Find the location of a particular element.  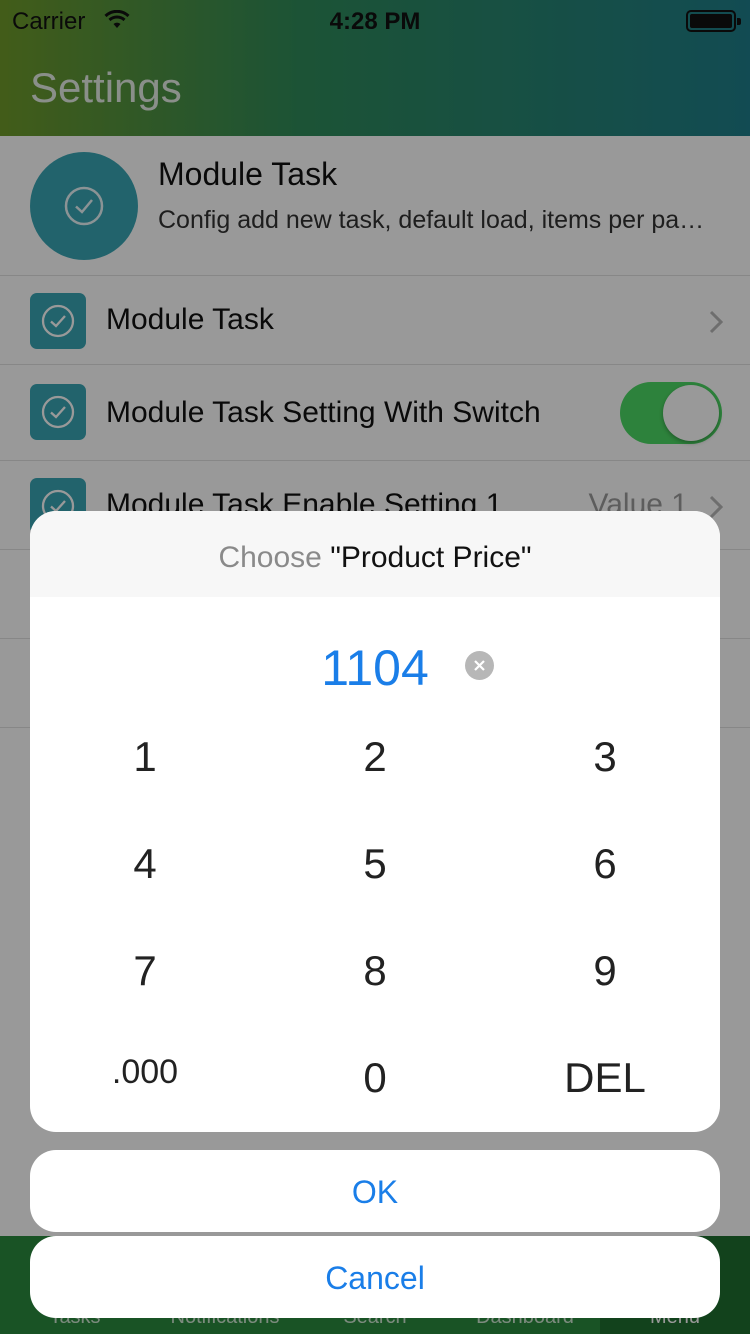

dialog-title: Choose "Product Price" is located at coordinates (375, 554).